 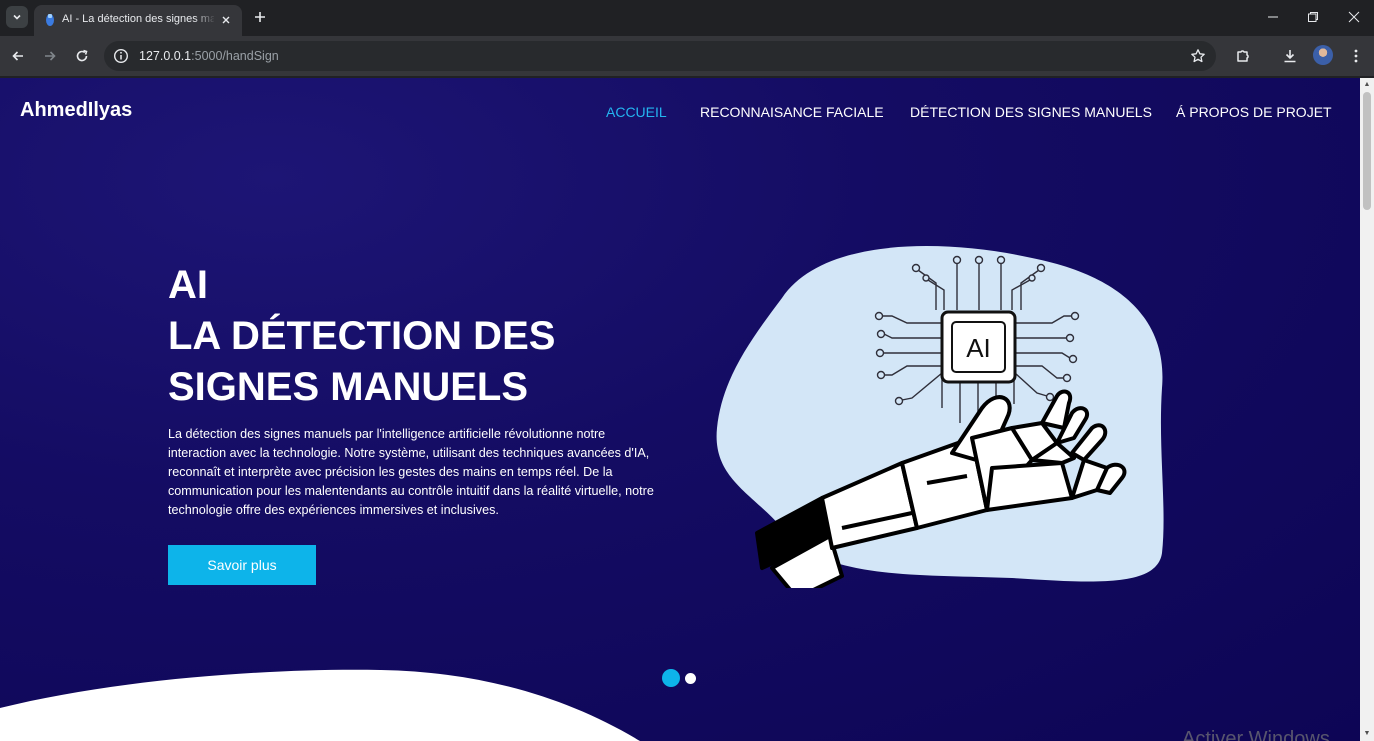 I want to click on reload-icon, so click(x=82, y=55).